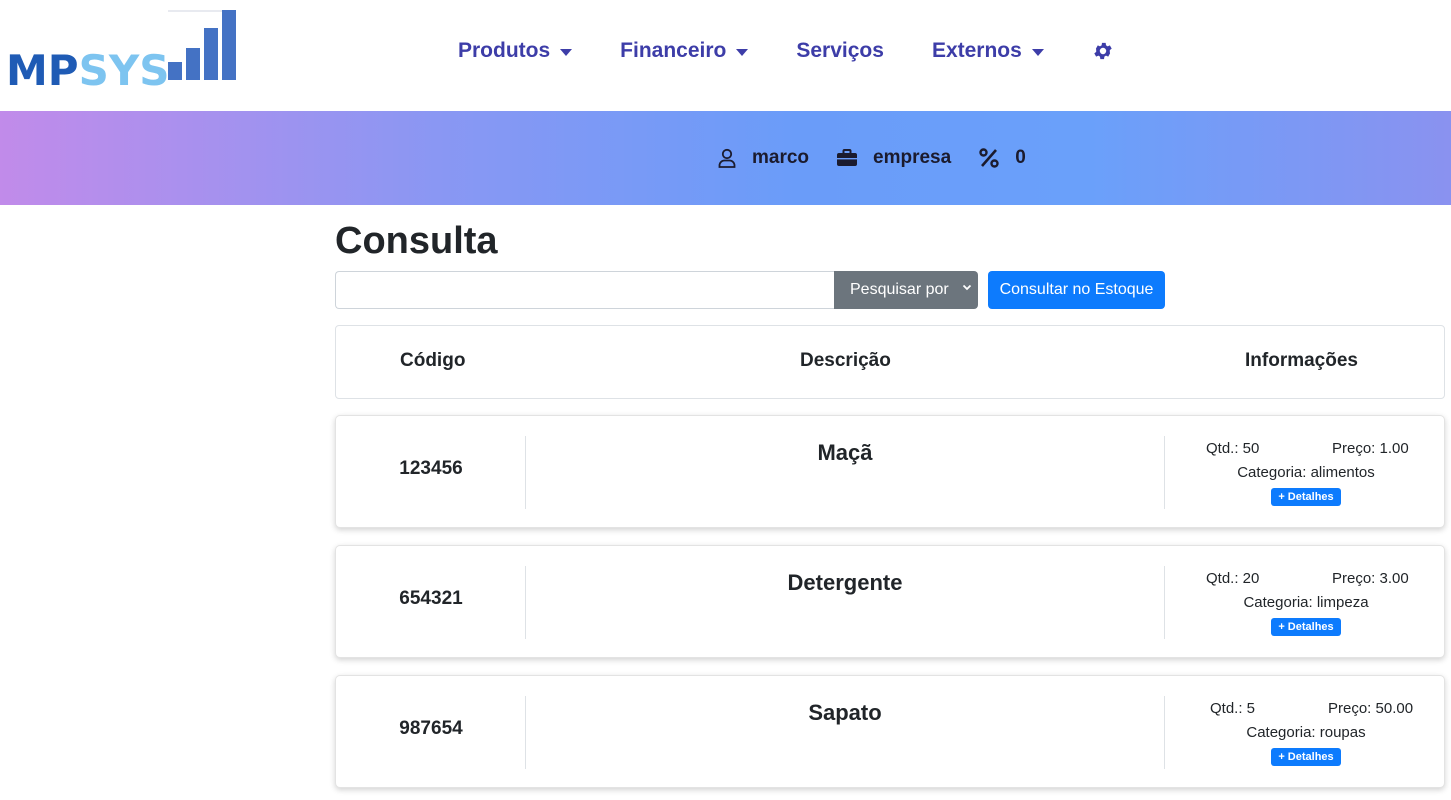 The width and height of the screenshot is (1451, 800). I want to click on user-info: marco empresa 0, so click(886, 158).